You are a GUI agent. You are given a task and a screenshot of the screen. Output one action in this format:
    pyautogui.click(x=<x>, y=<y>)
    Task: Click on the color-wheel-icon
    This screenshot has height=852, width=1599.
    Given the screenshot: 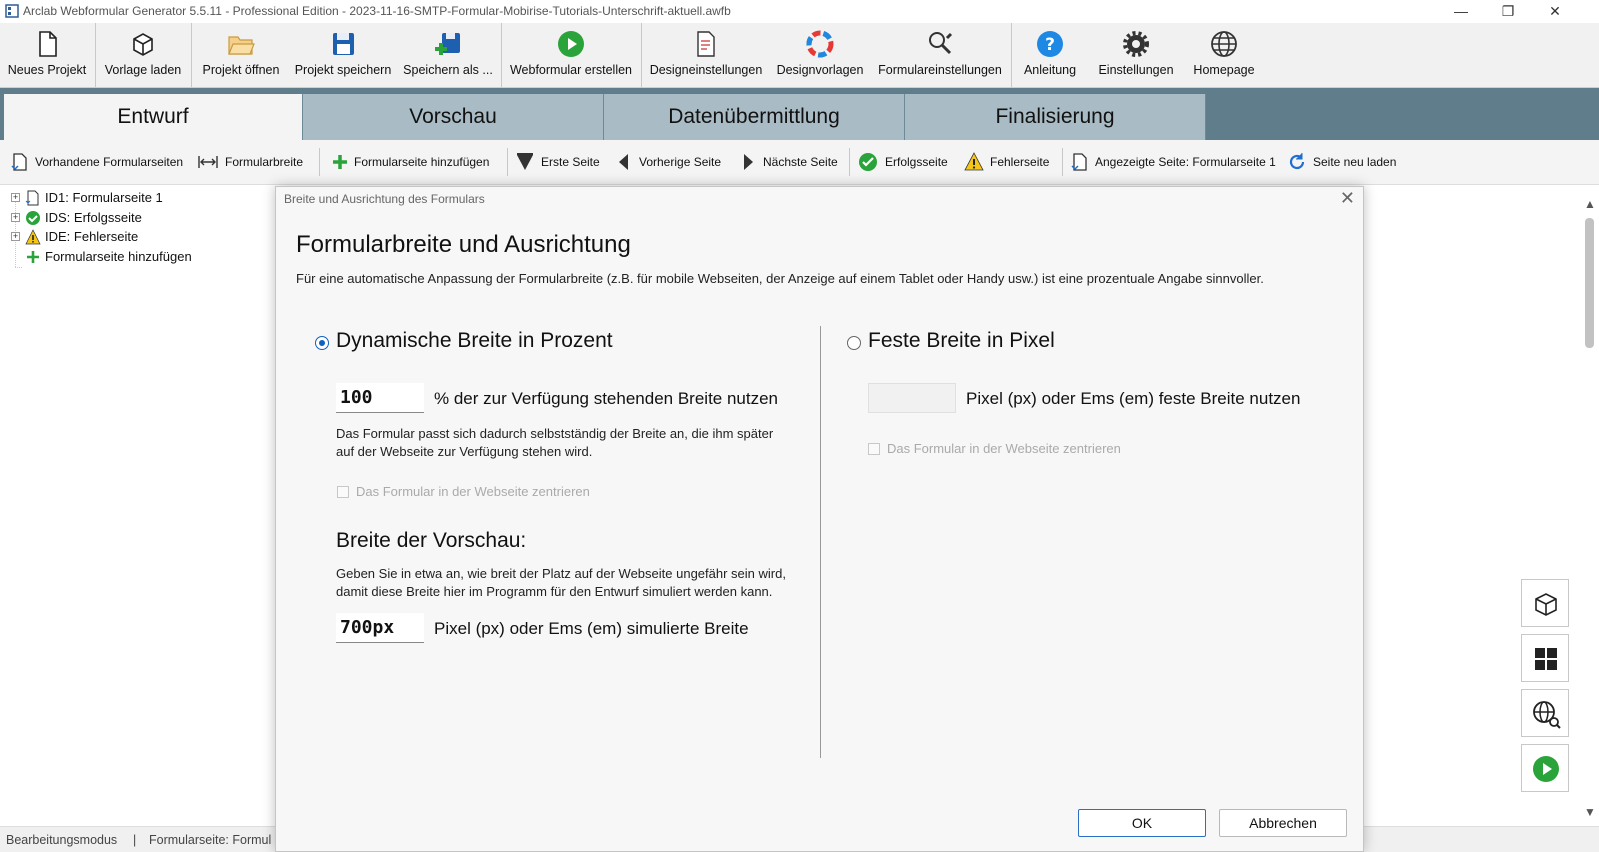 What is the action you would take?
    pyautogui.click(x=820, y=44)
    